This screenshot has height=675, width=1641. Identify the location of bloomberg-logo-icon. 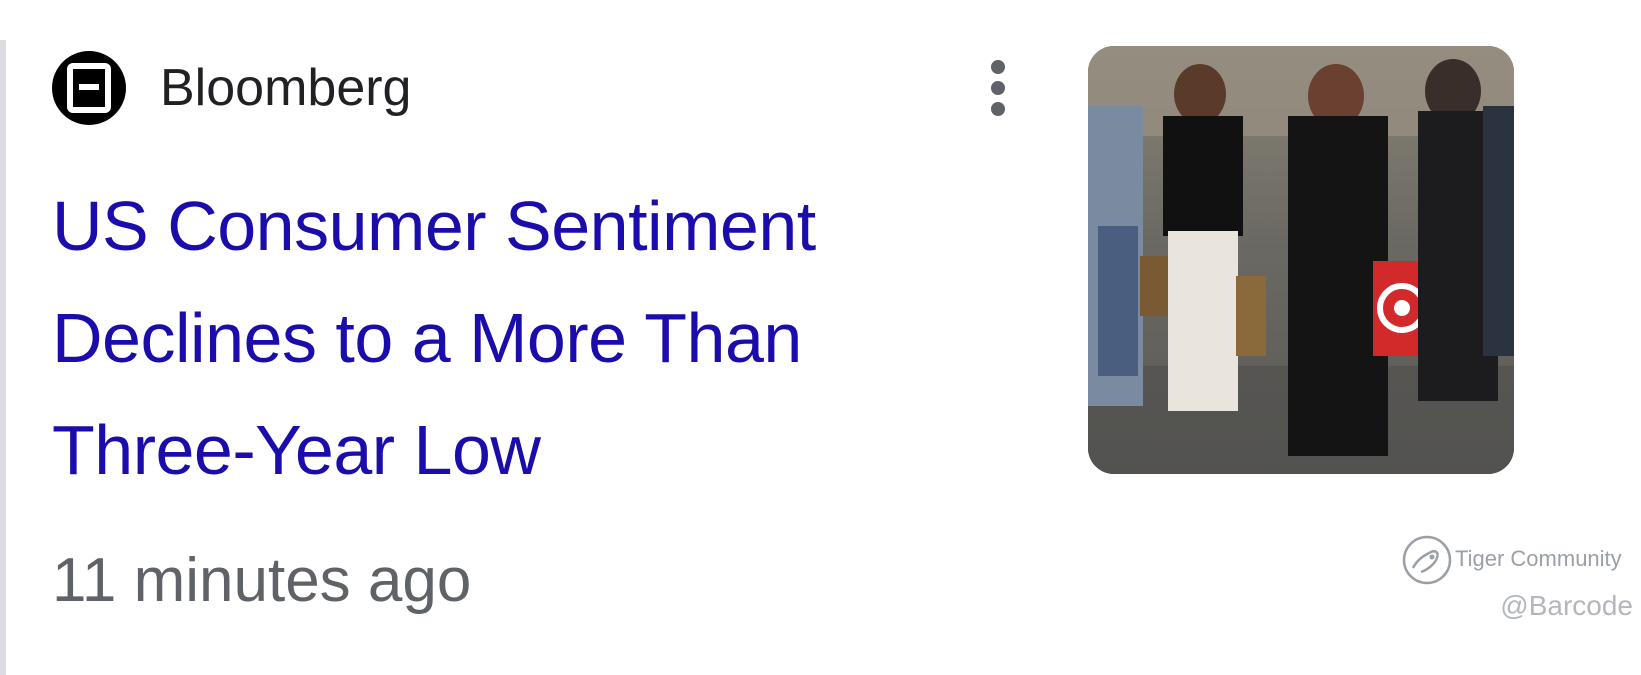
(89, 88).